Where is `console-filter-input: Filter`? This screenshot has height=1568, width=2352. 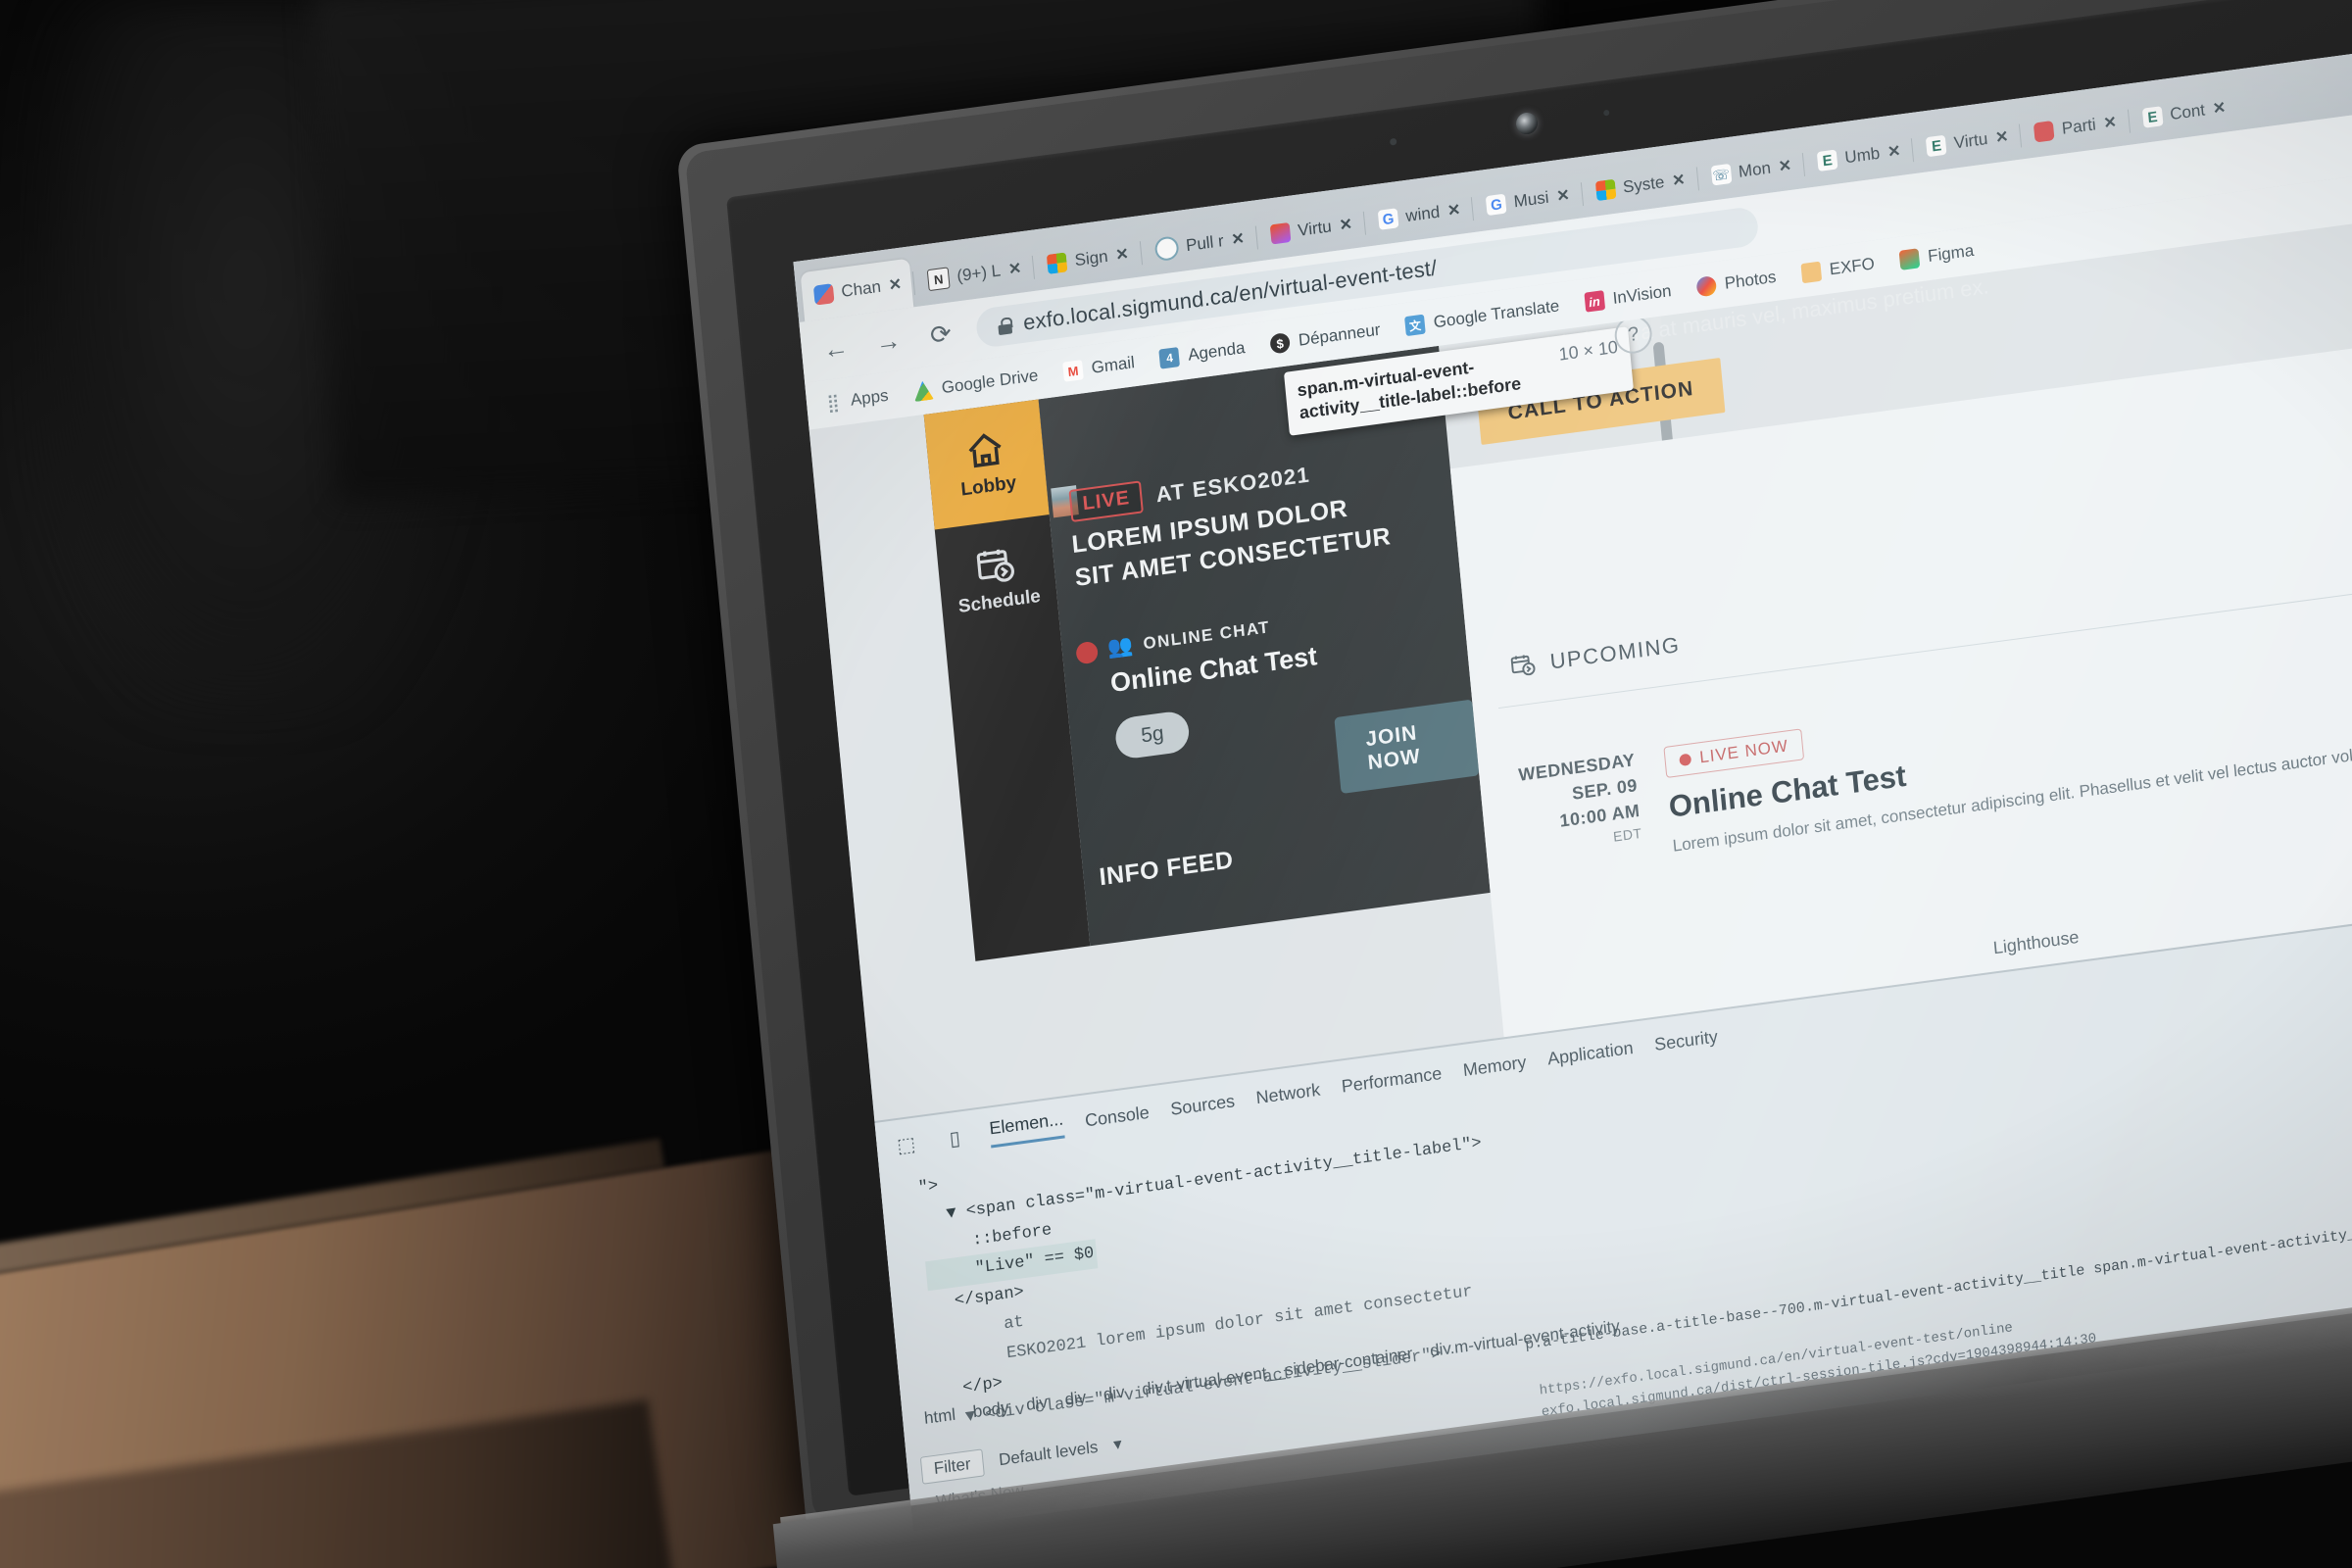 console-filter-input: Filter is located at coordinates (952, 1466).